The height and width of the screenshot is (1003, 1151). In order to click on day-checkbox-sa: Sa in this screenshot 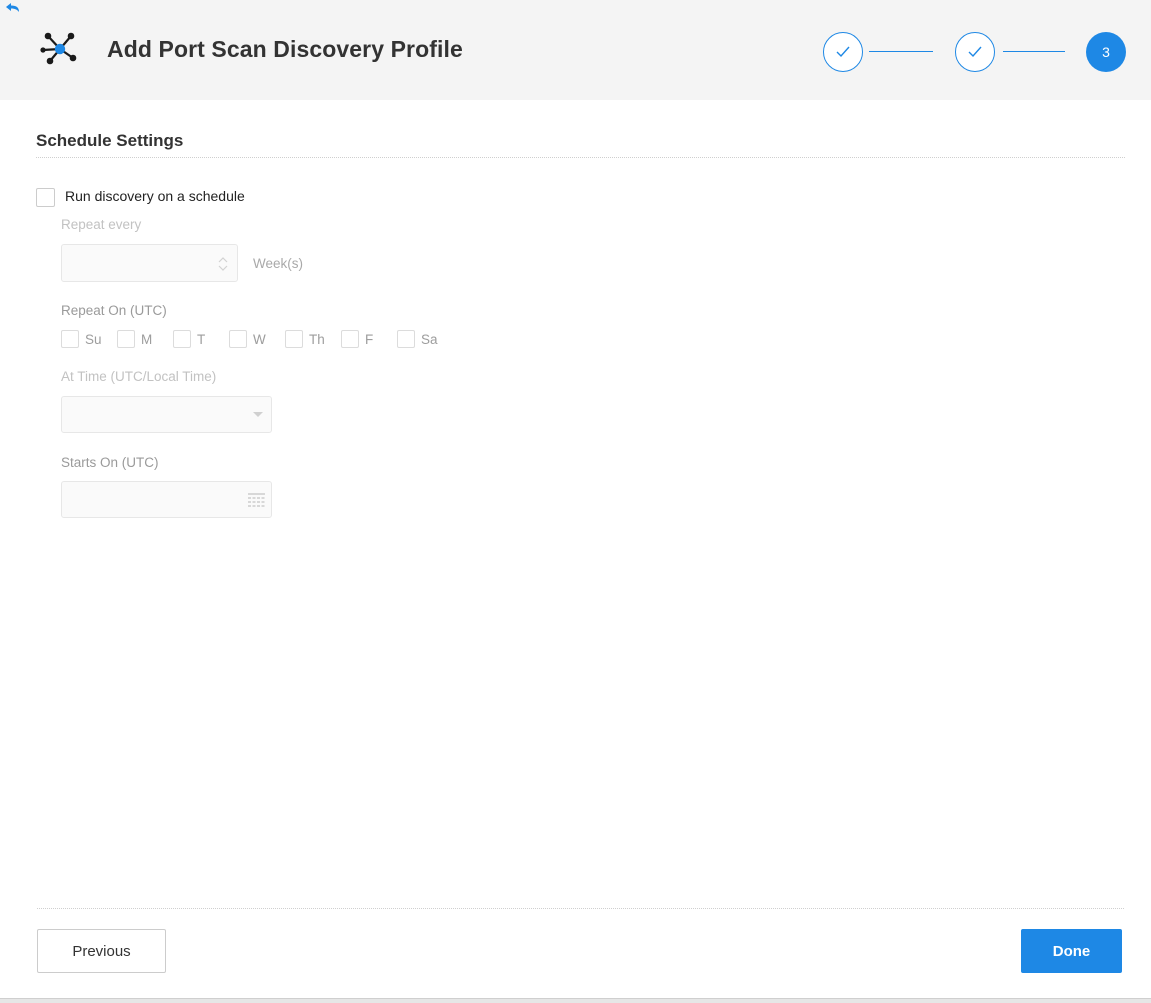, I will do `click(417, 339)`.